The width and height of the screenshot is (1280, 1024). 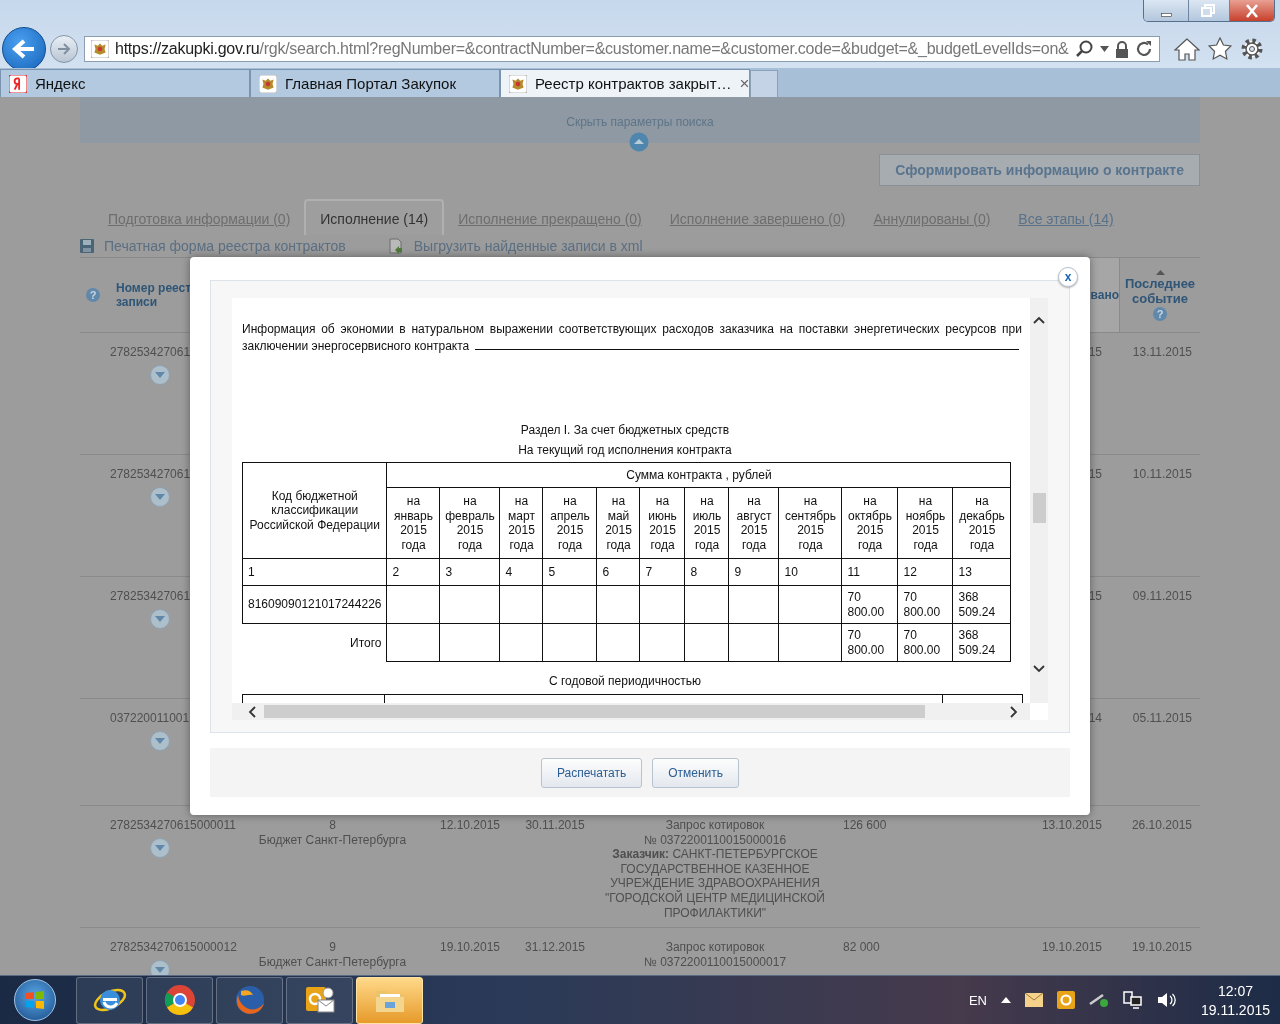 What do you see at coordinates (1039, 320) in the screenshot?
I see `scroll-up-icon` at bounding box center [1039, 320].